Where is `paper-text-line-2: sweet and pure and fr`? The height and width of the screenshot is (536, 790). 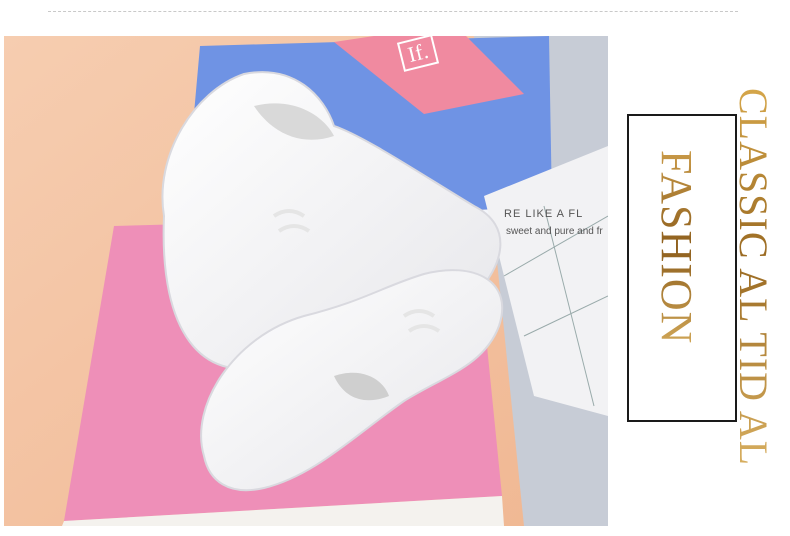
paper-text-line-2: sweet and pure and fr is located at coordinates (554, 231).